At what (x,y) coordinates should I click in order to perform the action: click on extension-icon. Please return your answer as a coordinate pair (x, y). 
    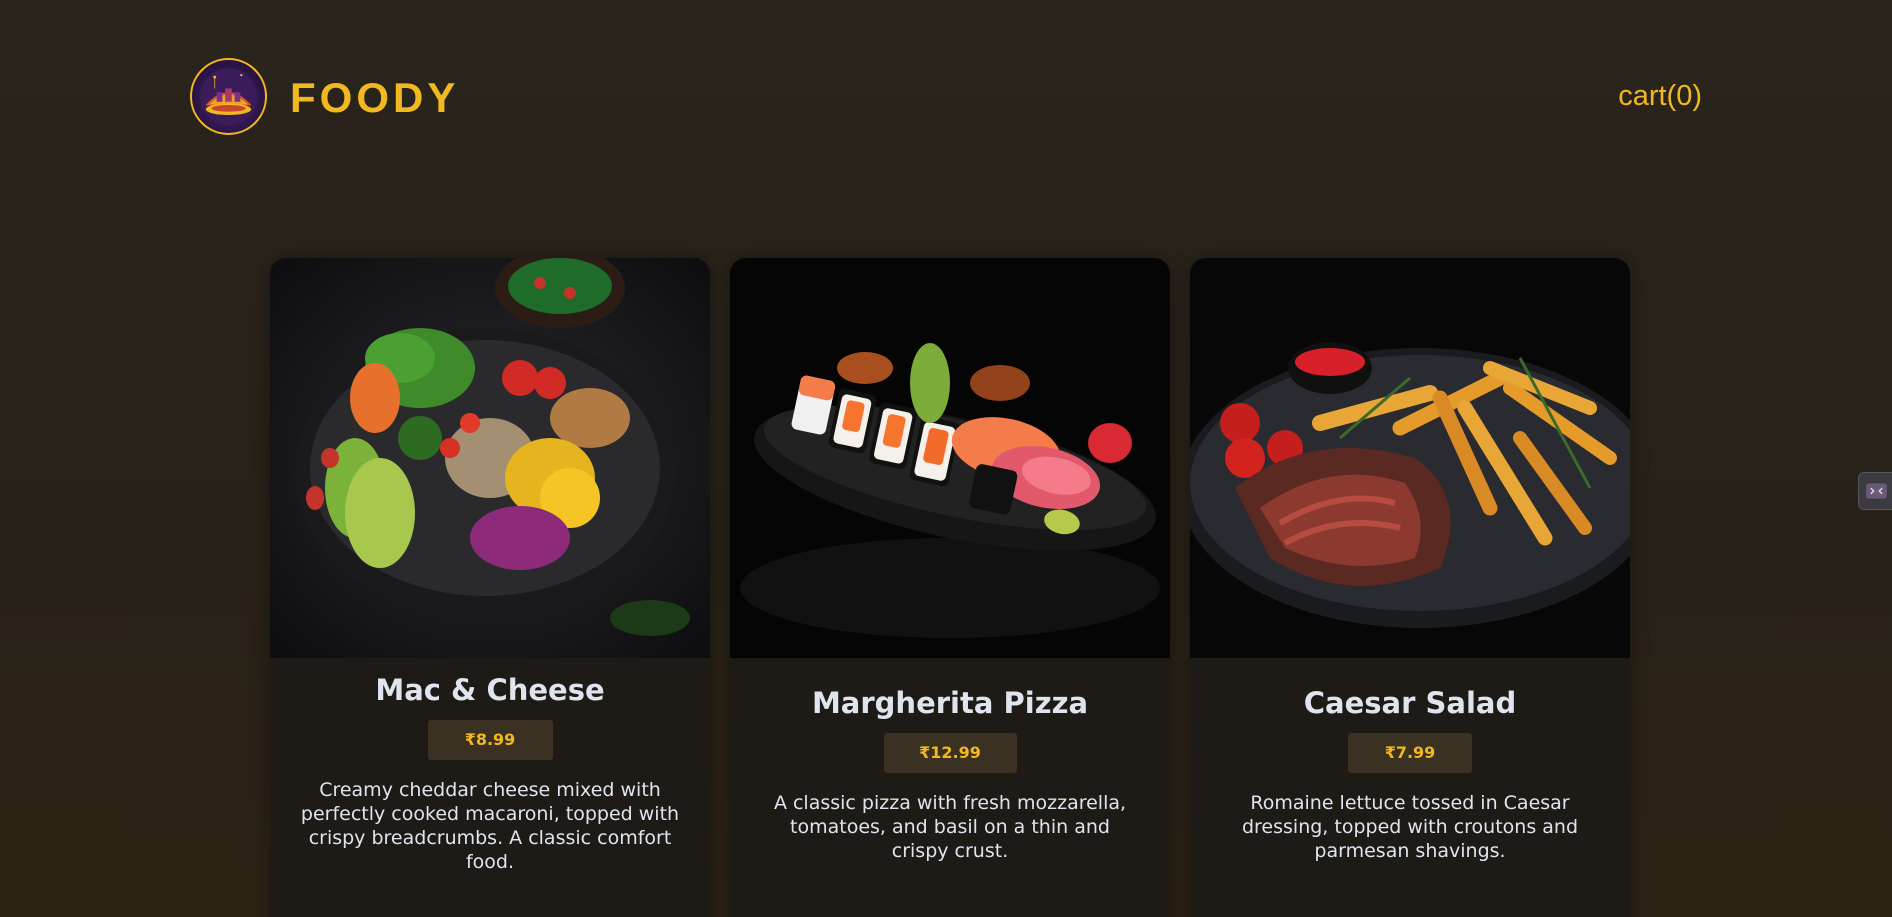
    Looking at the image, I should click on (1875, 491).